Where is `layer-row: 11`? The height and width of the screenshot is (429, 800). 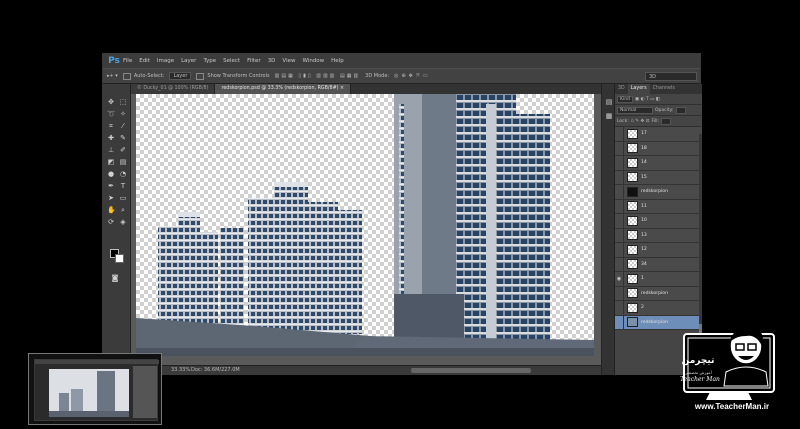 layer-row: 11 is located at coordinates (658, 206).